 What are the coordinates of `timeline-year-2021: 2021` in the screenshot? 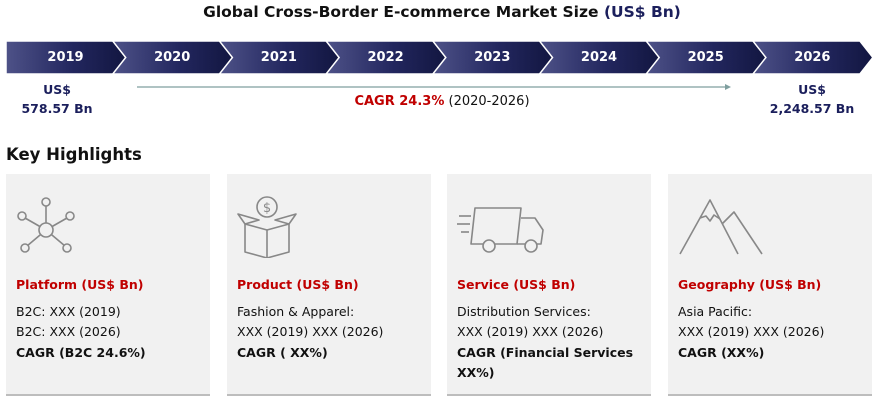 It's located at (278, 57).